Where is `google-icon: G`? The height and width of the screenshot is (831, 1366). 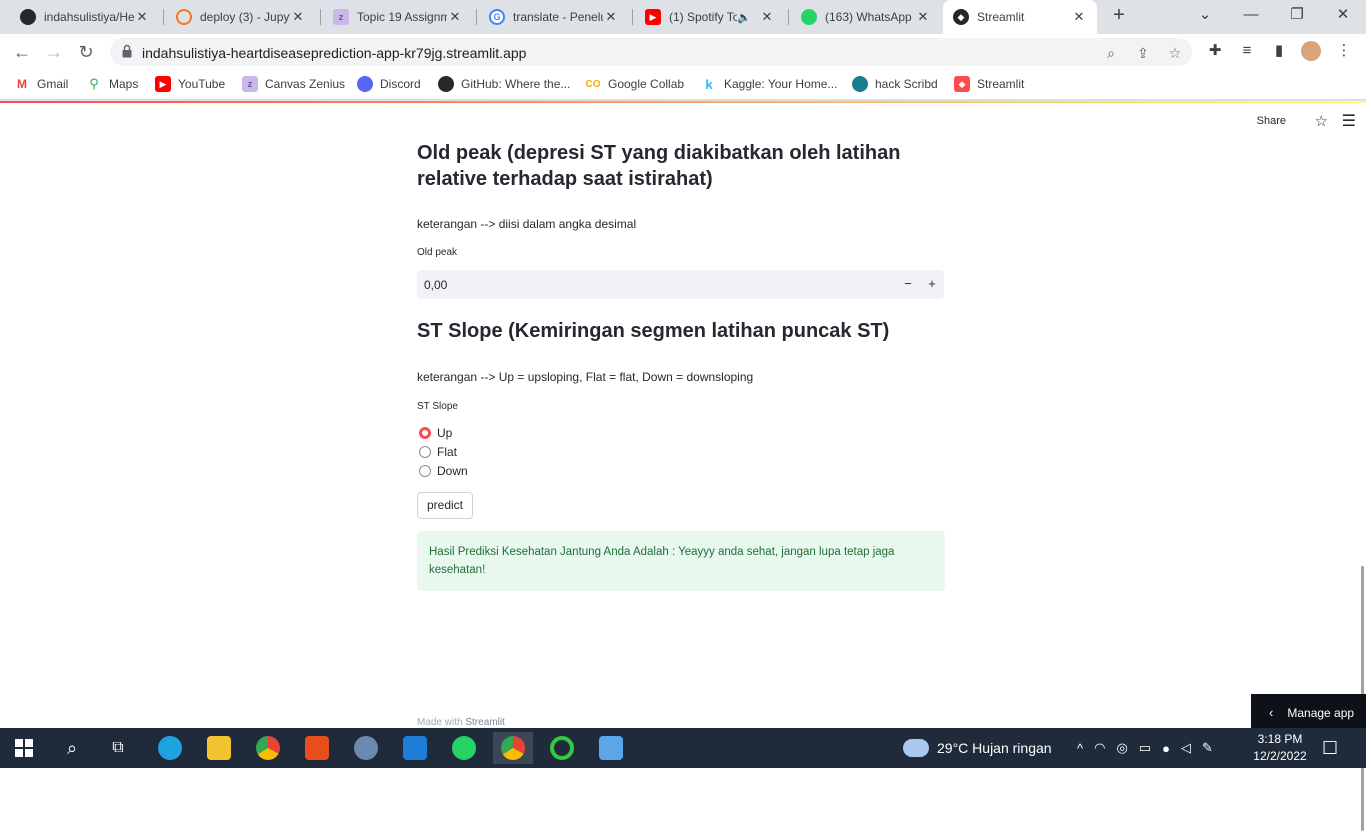 google-icon: G is located at coordinates (497, 17).